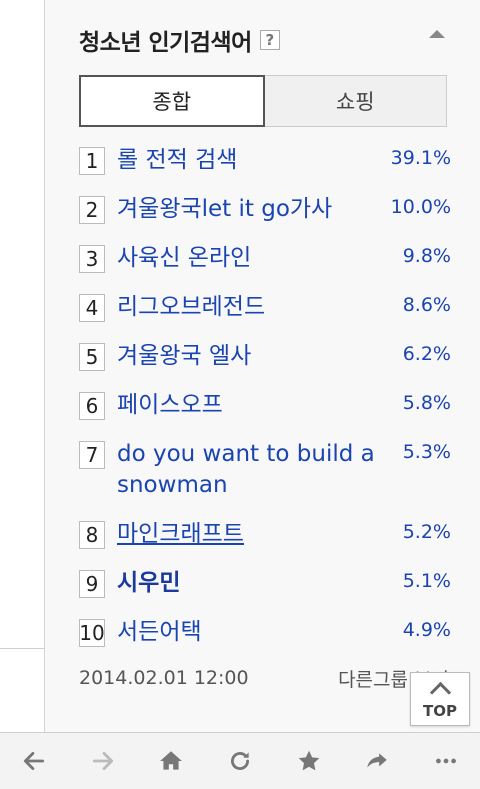 The height and width of the screenshot is (789, 480). I want to click on list-item: 9 시우민 5.1%, so click(265, 583).